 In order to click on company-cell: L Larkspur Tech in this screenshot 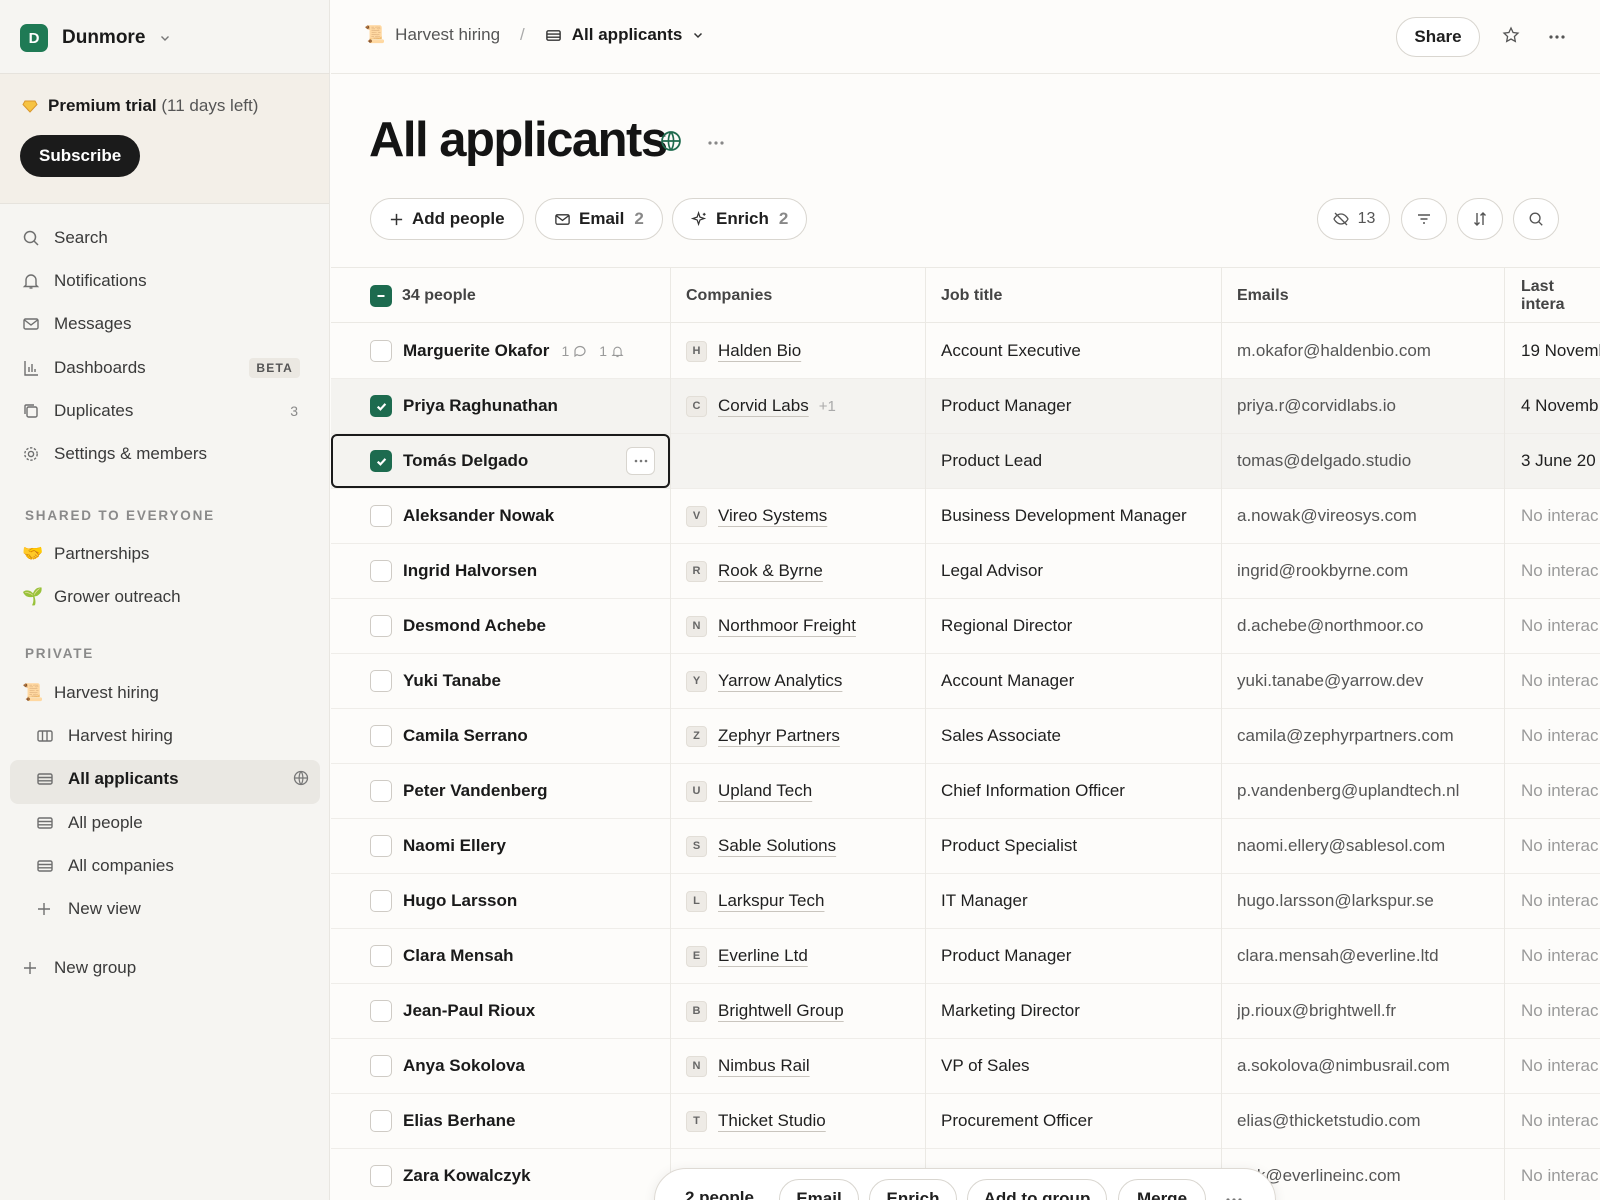, I will do `click(808, 901)`.